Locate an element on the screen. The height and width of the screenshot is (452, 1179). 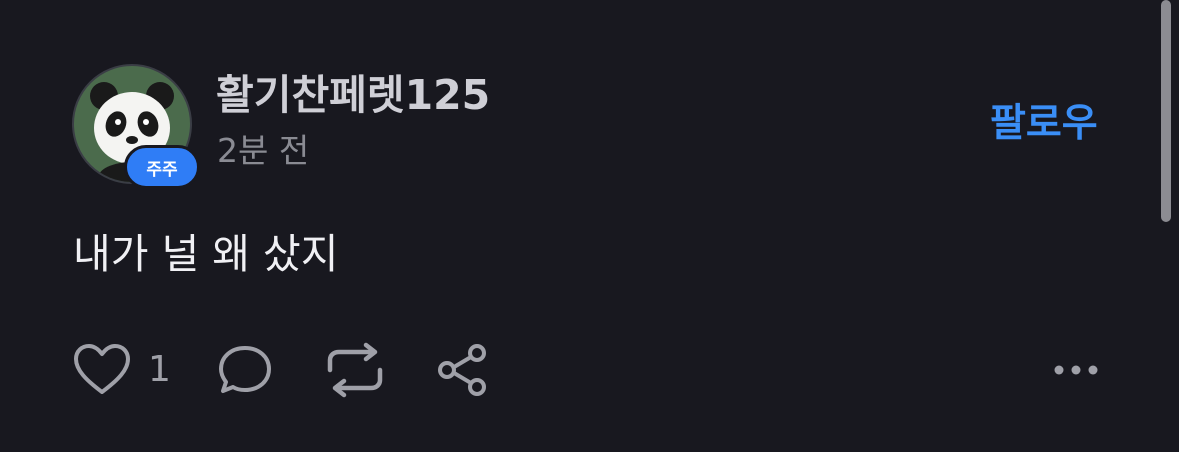
comment-button is located at coordinates (245, 370).